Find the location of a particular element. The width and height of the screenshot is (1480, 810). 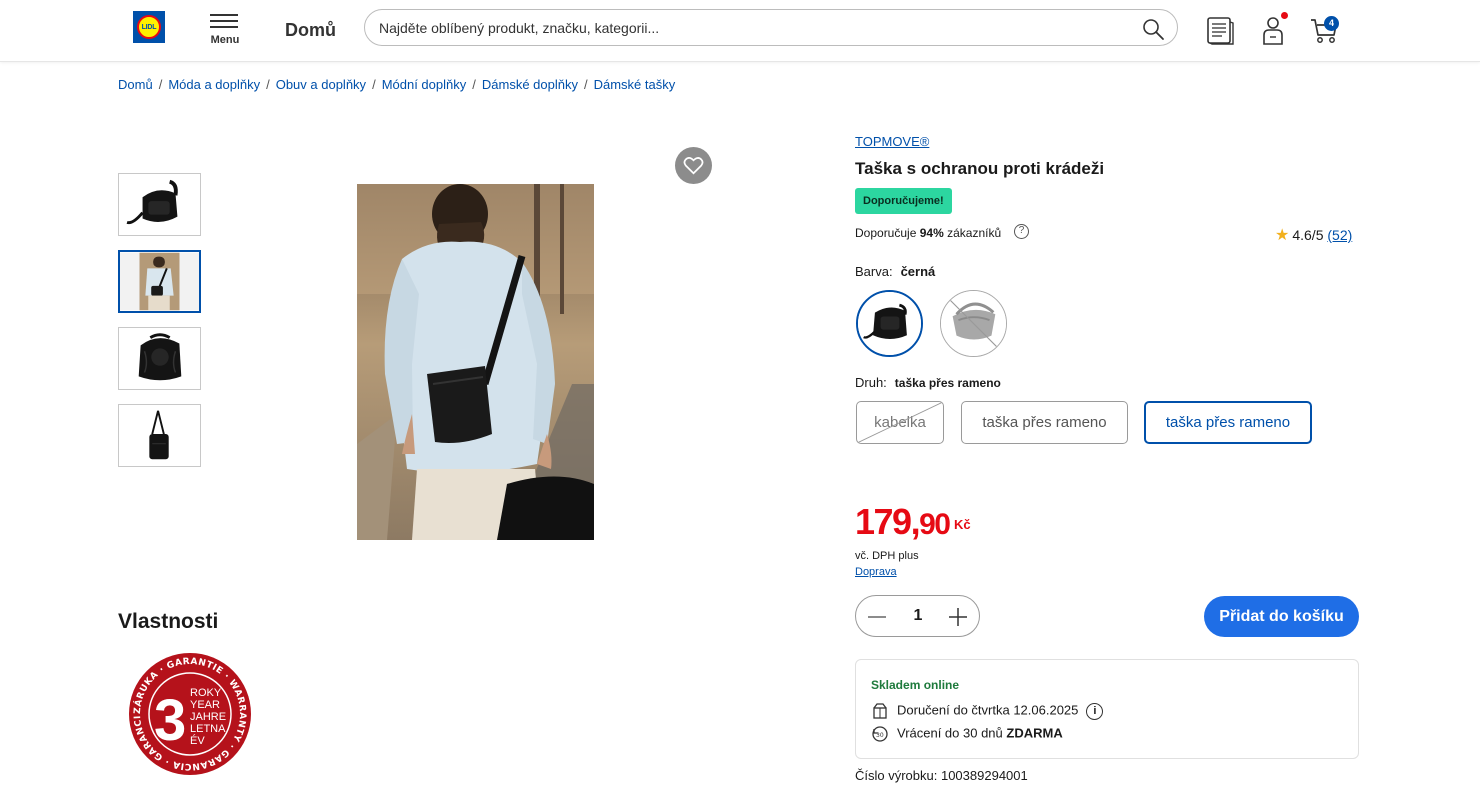

type-option-crossbody-selected: taška přes rameno is located at coordinates (1228, 422).